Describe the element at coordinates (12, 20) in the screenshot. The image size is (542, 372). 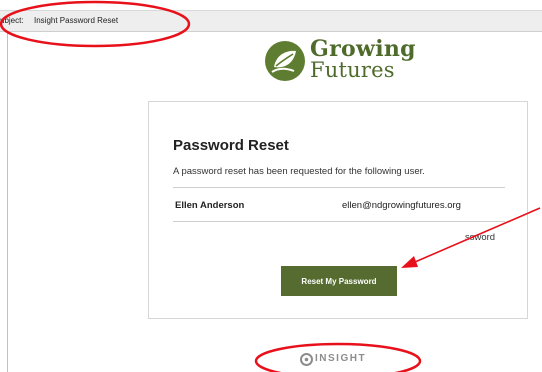
I see `subject-label: ubject:` at that location.